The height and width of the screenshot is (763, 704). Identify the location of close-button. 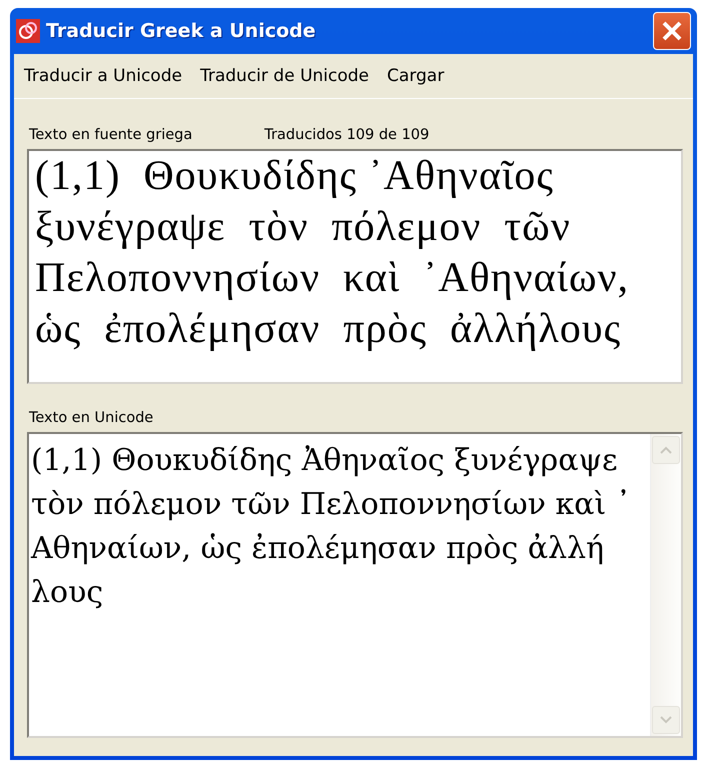
(672, 31).